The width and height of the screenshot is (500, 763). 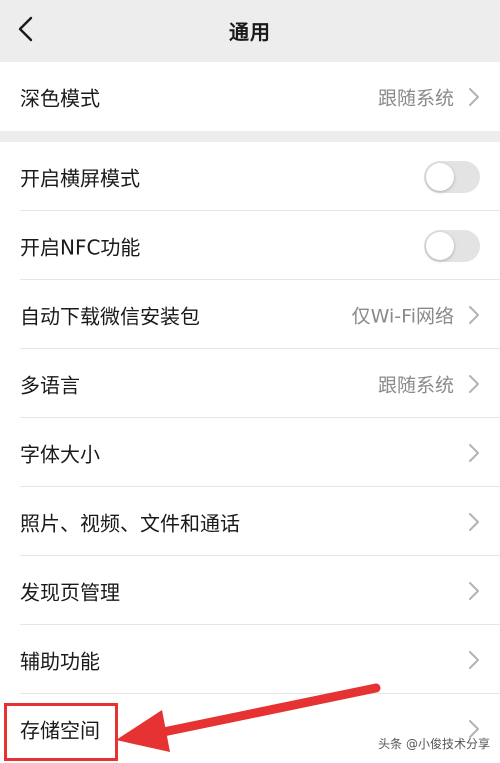 I want to click on settings-row-media-files: 照片、视频、文件和通话, so click(x=250, y=521).